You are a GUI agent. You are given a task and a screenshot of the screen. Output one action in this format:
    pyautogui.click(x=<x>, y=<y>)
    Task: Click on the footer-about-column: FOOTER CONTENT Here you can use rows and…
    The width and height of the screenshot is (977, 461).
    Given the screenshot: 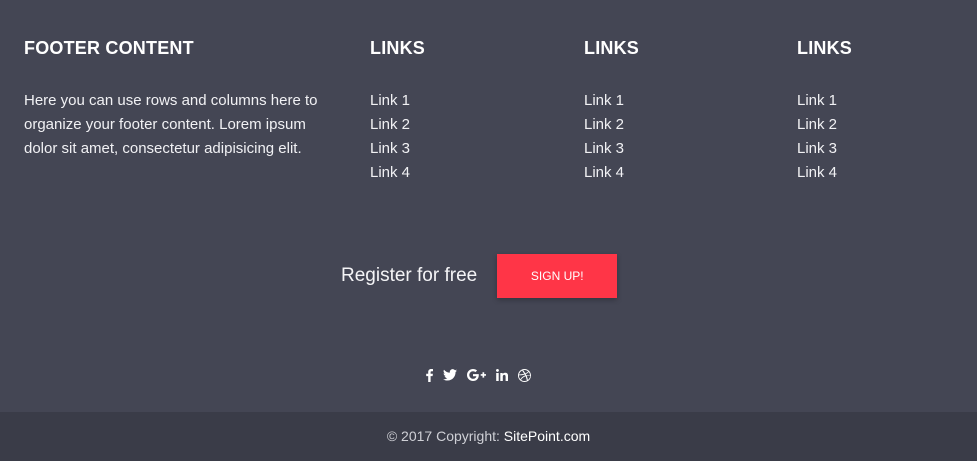 What is the action you would take?
    pyautogui.click(x=174, y=98)
    